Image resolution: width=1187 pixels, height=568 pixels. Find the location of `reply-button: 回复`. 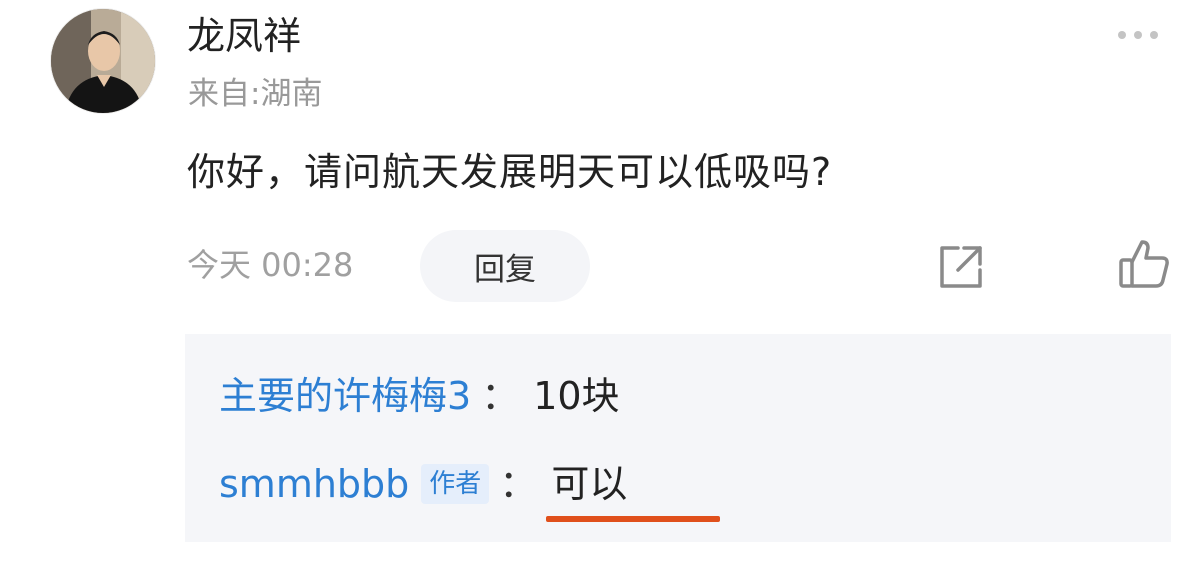

reply-button: 回复 is located at coordinates (505, 266).